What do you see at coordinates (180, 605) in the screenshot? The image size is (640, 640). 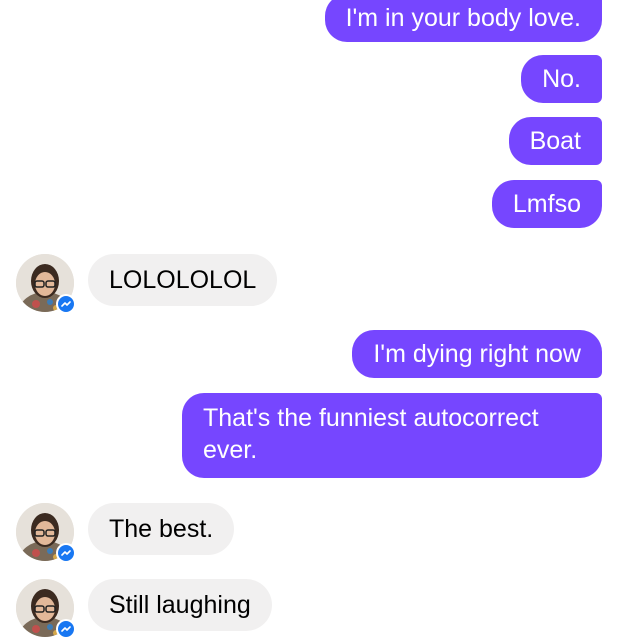 I see `received-message-bubble: Still laughing` at bounding box center [180, 605].